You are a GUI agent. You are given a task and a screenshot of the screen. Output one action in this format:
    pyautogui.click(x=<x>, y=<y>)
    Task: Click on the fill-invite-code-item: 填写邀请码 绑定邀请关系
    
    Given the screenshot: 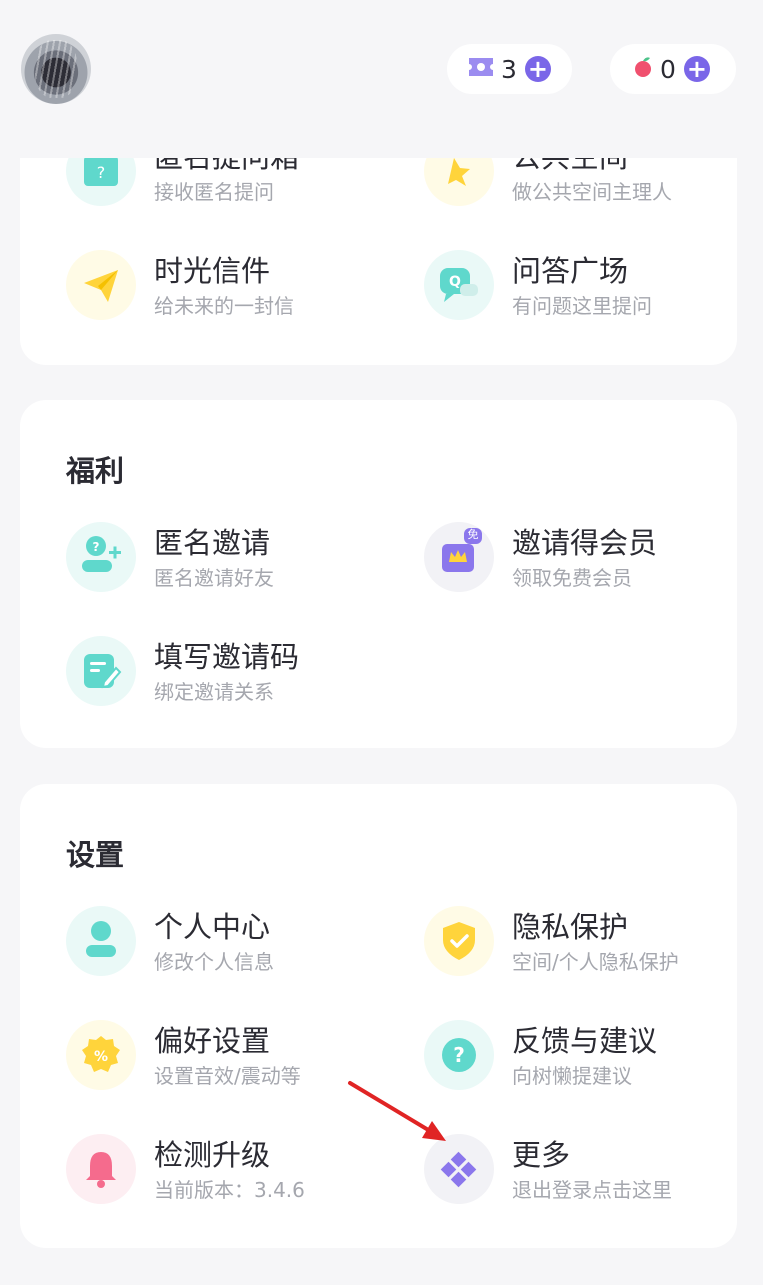 What is the action you would take?
    pyautogui.click(x=231, y=676)
    